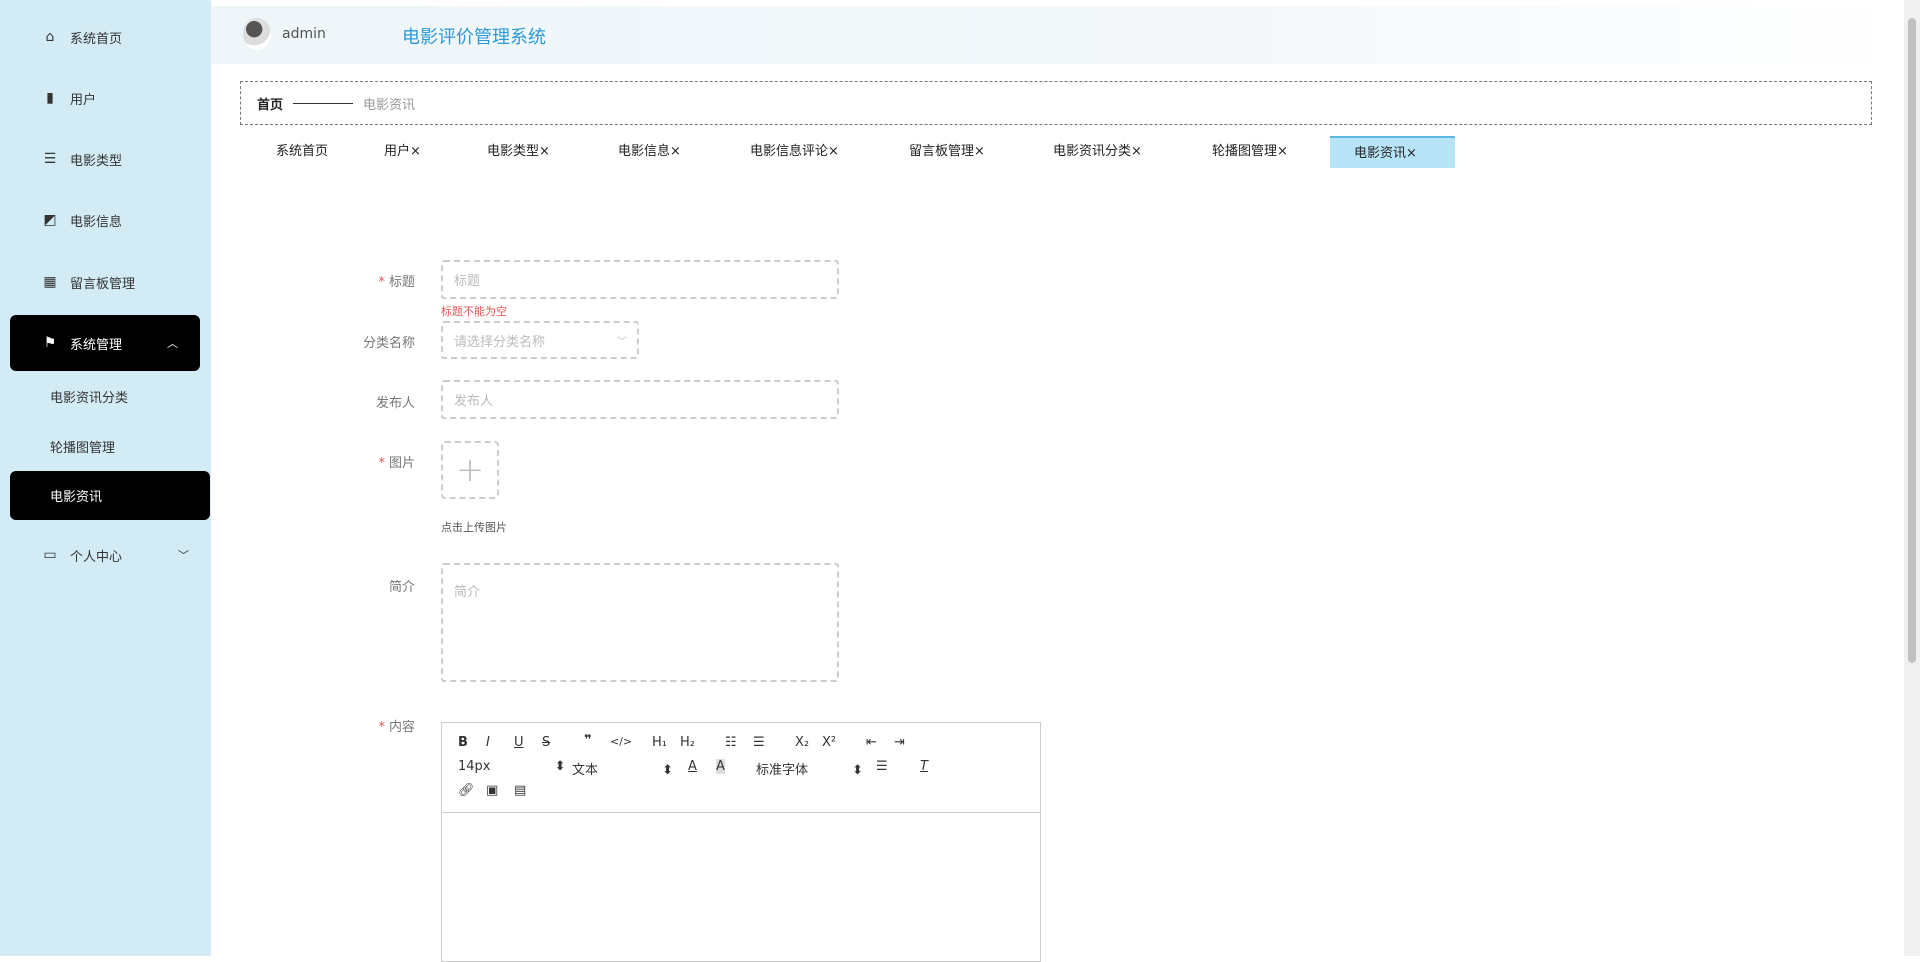 The height and width of the screenshot is (962, 1920). What do you see at coordinates (463, 742) in the screenshot?
I see `bold-icon: B` at bounding box center [463, 742].